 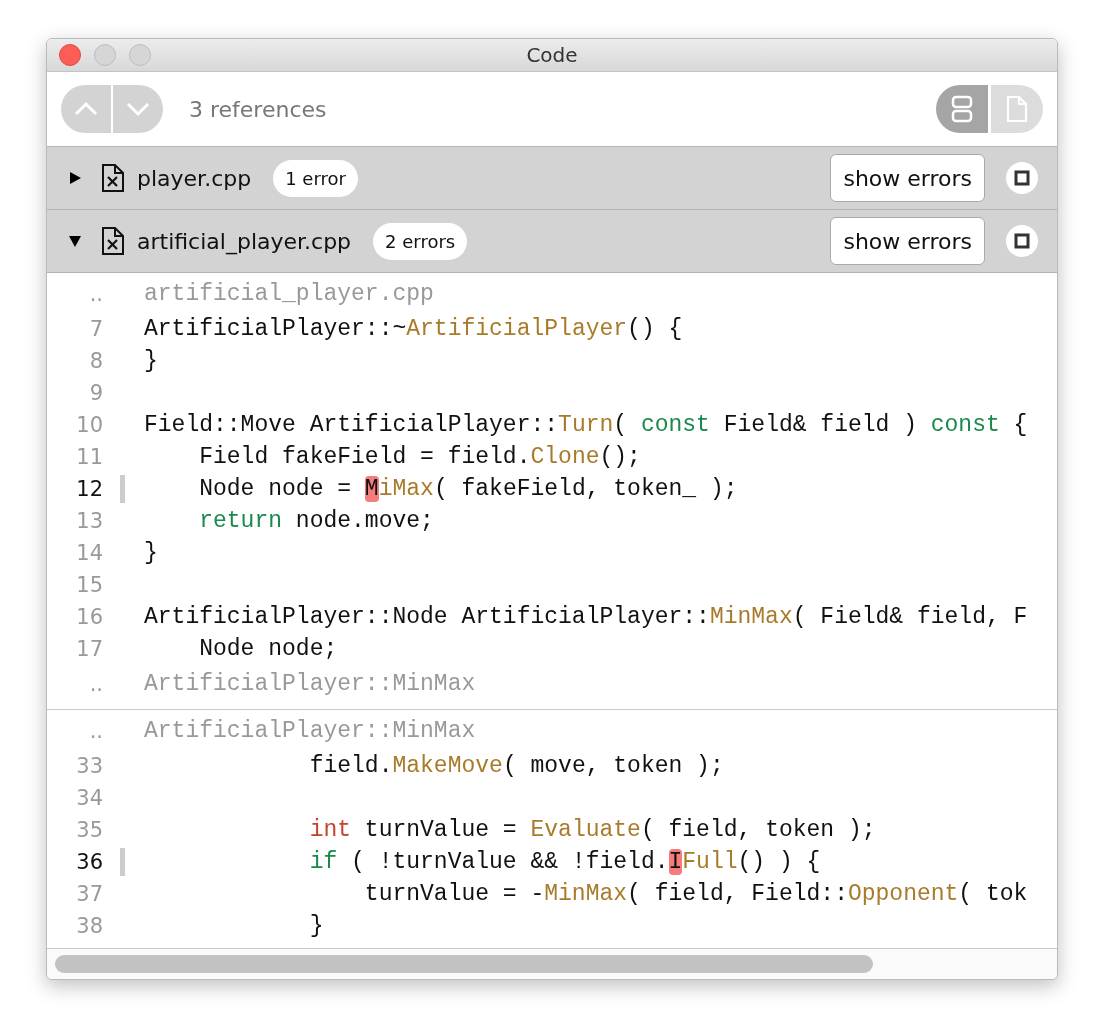 What do you see at coordinates (95, 361) in the screenshot?
I see `line-number: 8` at bounding box center [95, 361].